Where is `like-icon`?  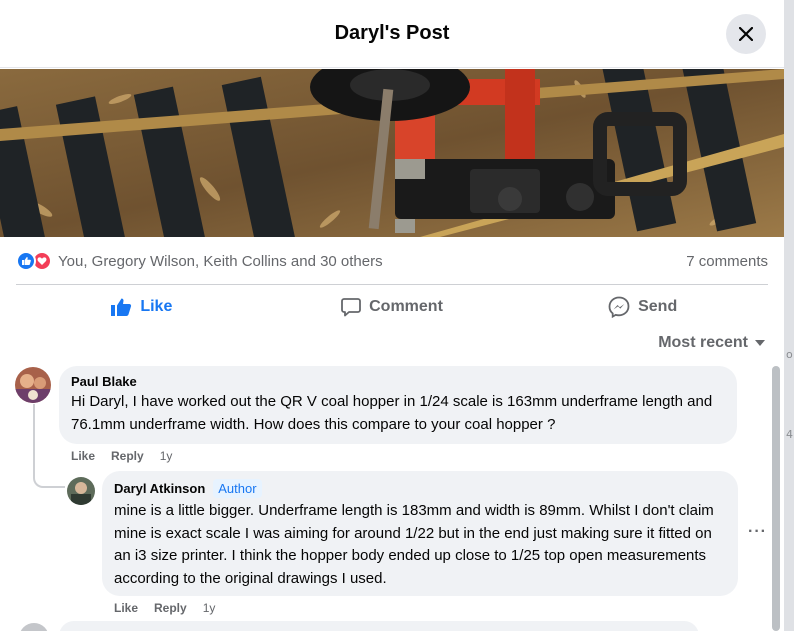 like-icon is located at coordinates (26, 261).